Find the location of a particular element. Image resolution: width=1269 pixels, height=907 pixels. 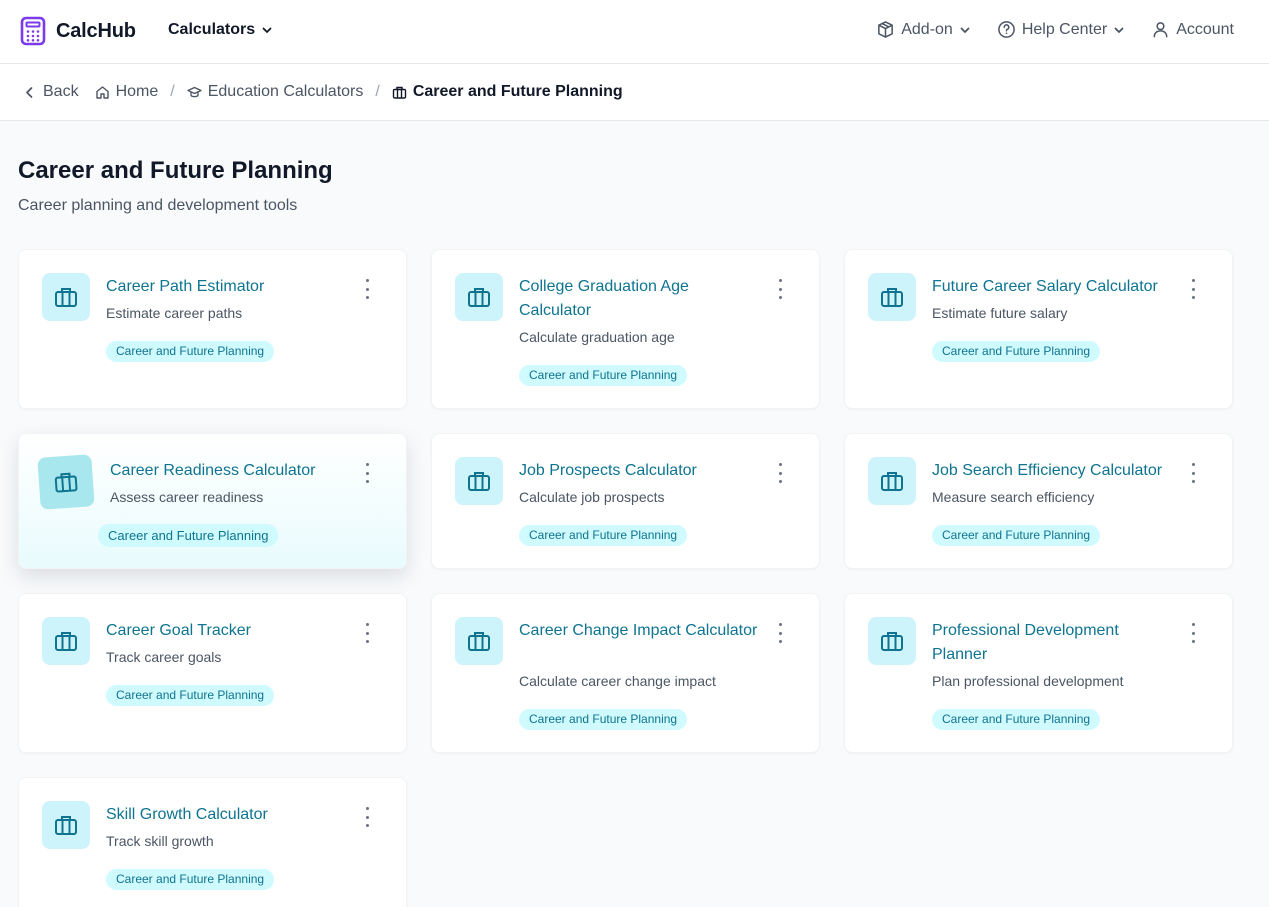

card-title: Career Readiness Calculator is located at coordinates (230, 471).